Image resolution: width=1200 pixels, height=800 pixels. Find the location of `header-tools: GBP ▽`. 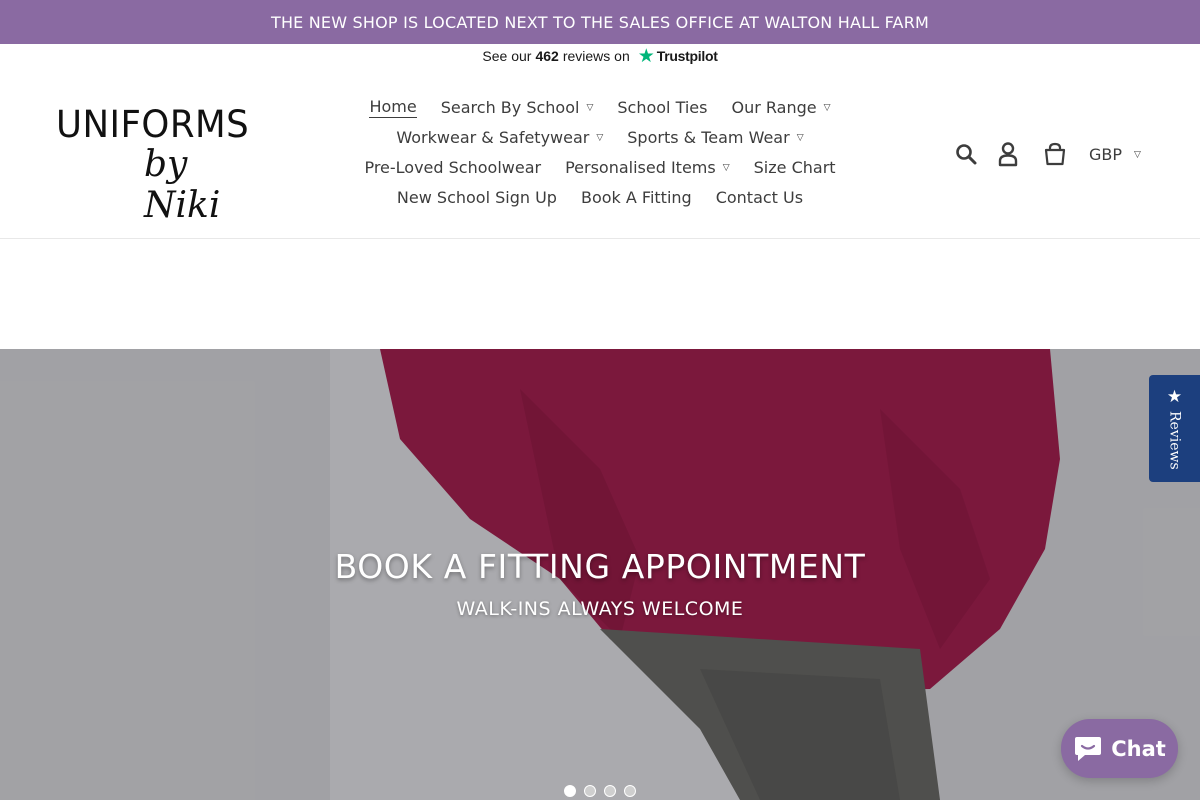

header-tools: GBP ▽ is located at coordinates (1045, 154).